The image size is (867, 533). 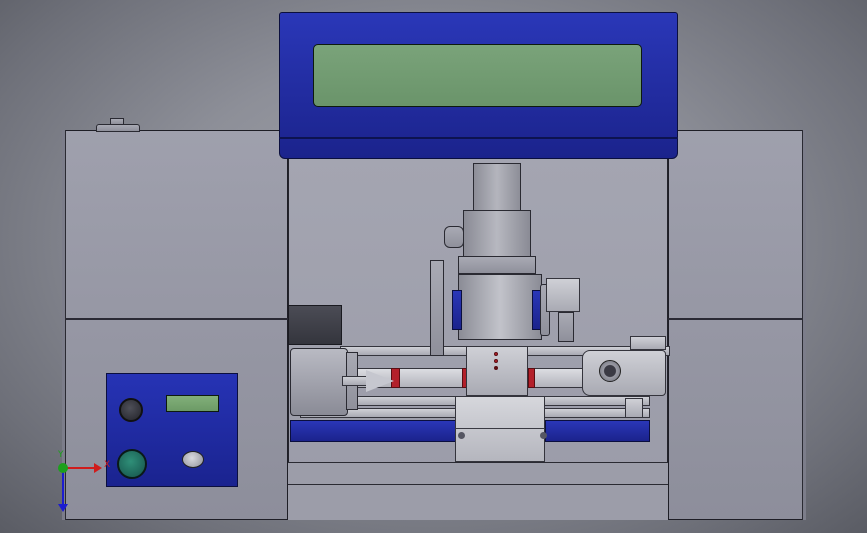 I want to click on workpiece-cone, so click(x=380, y=381).